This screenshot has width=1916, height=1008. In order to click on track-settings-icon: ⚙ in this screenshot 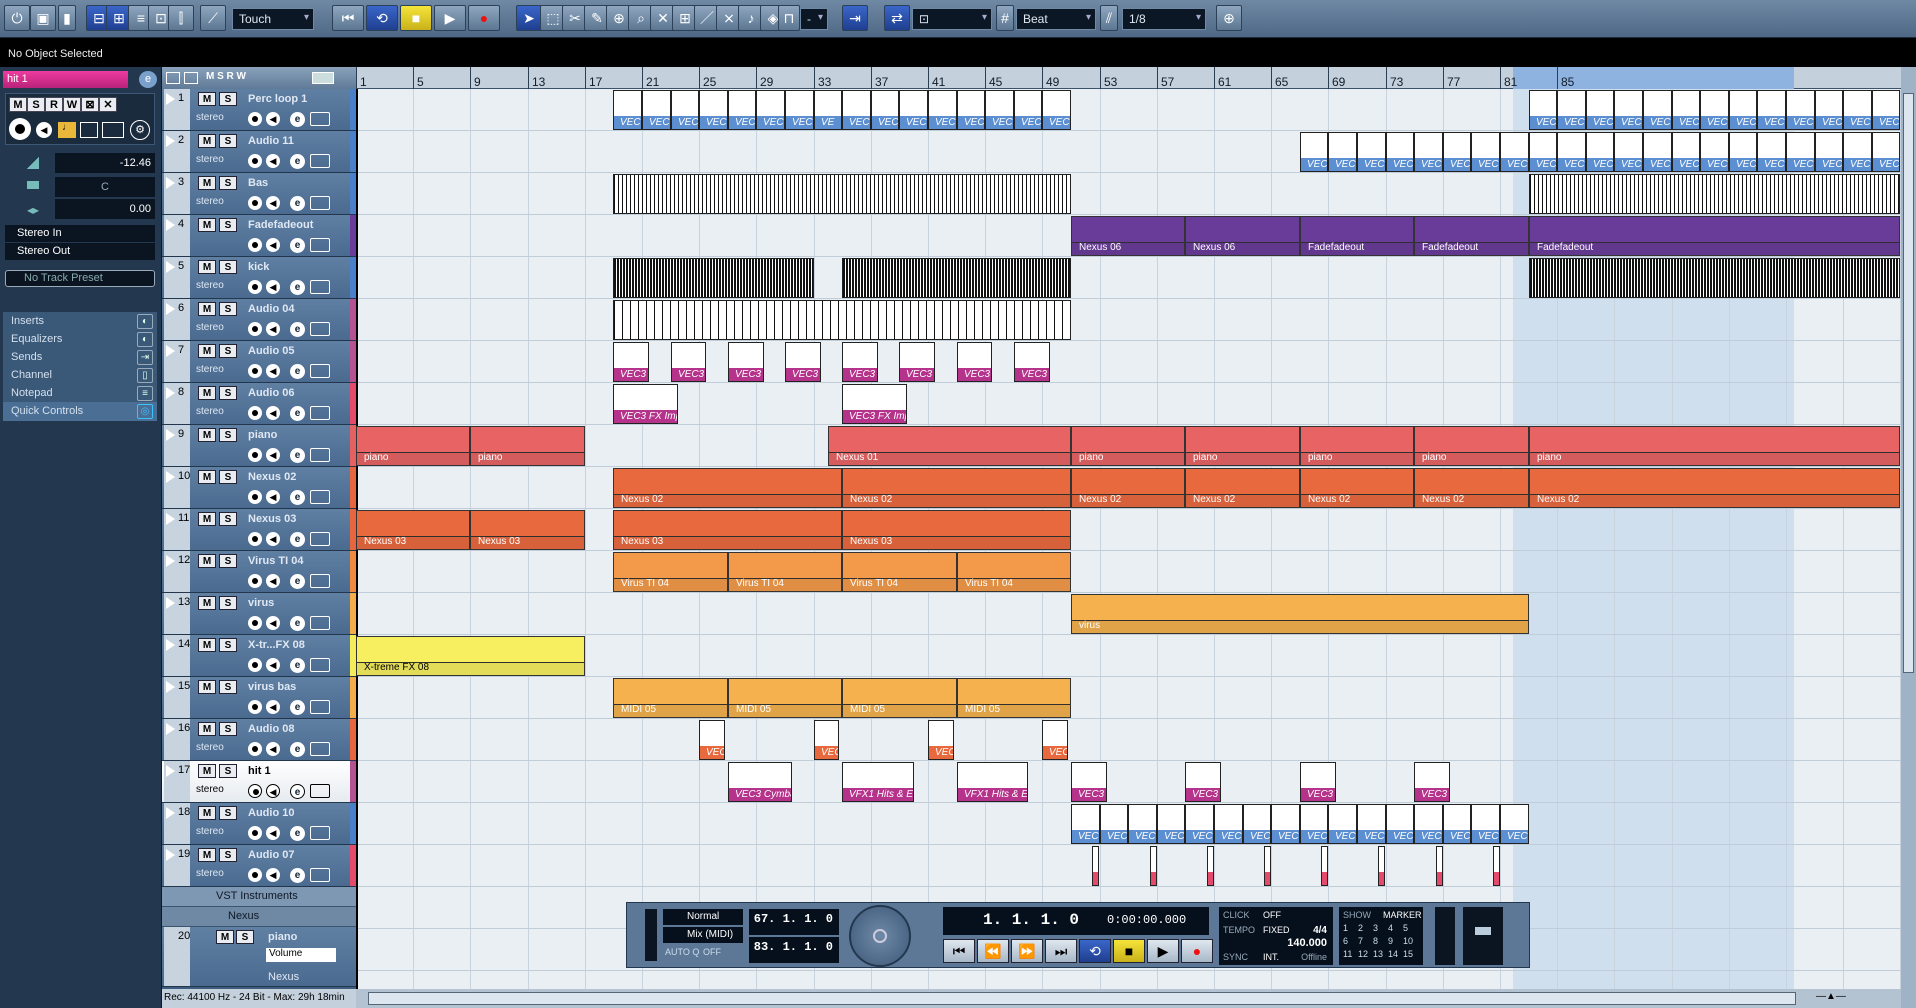, I will do `click(140, 130)`.